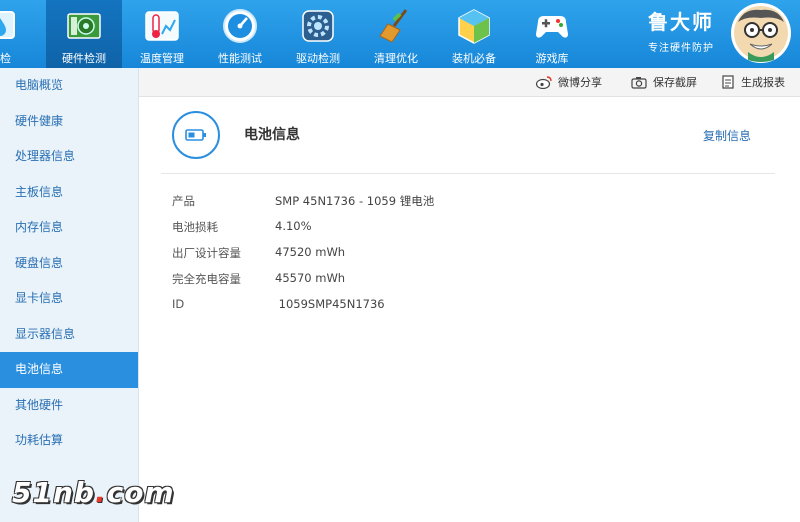  What do you see at coordinates (639, 82) in the screenshot?
I see `camera-icon` at bounding box center [639, 82].